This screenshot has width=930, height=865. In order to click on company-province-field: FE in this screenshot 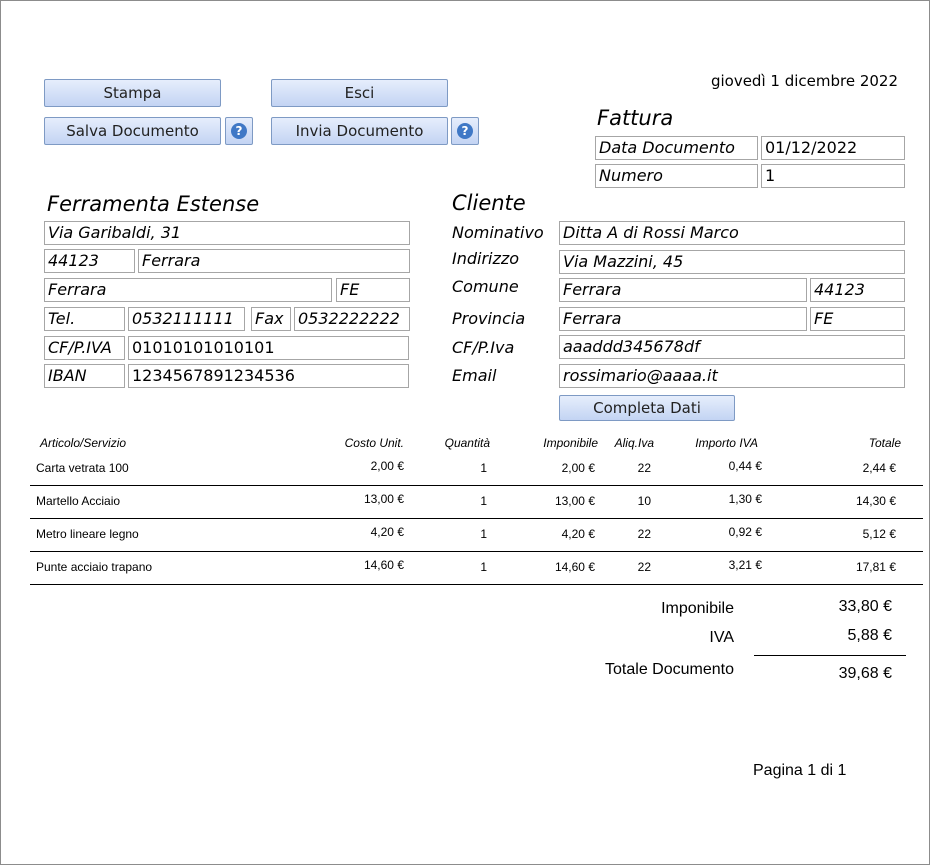, I will do `click(373, 290)`.